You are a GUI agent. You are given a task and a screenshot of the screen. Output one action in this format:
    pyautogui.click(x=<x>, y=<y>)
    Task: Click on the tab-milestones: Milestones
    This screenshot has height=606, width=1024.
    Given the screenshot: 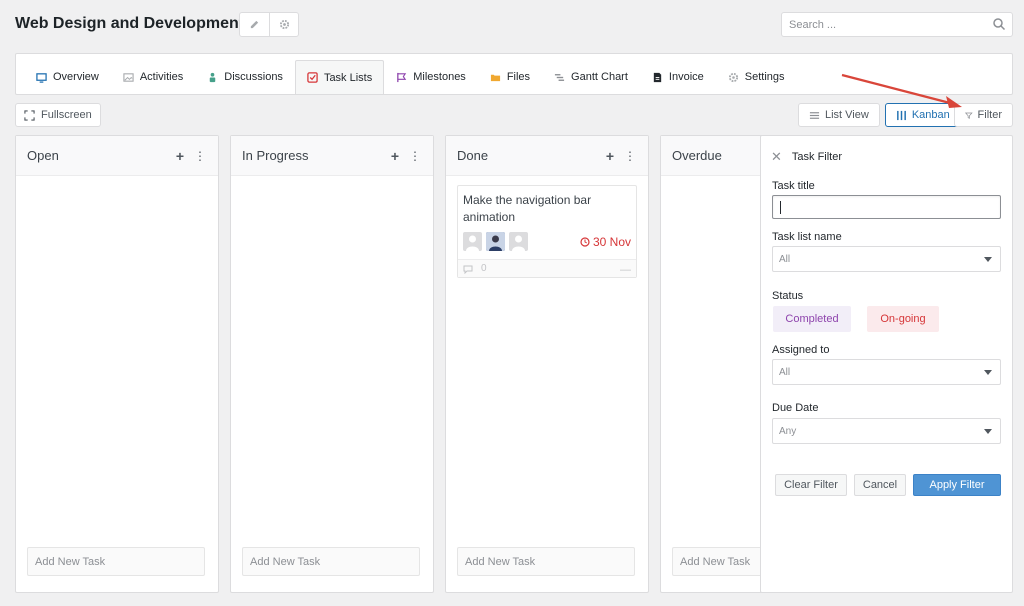 What is the action you would take?
    pyautogui.click(x=431, y=77)
    